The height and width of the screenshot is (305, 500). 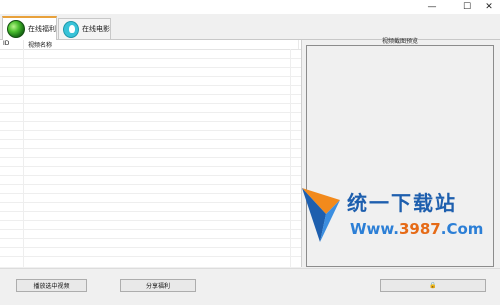 What do you see at coordinates (402, 203) in the screenshot?
I see `watermark-brand: 统一下载站` at bounding box center [402, 203].